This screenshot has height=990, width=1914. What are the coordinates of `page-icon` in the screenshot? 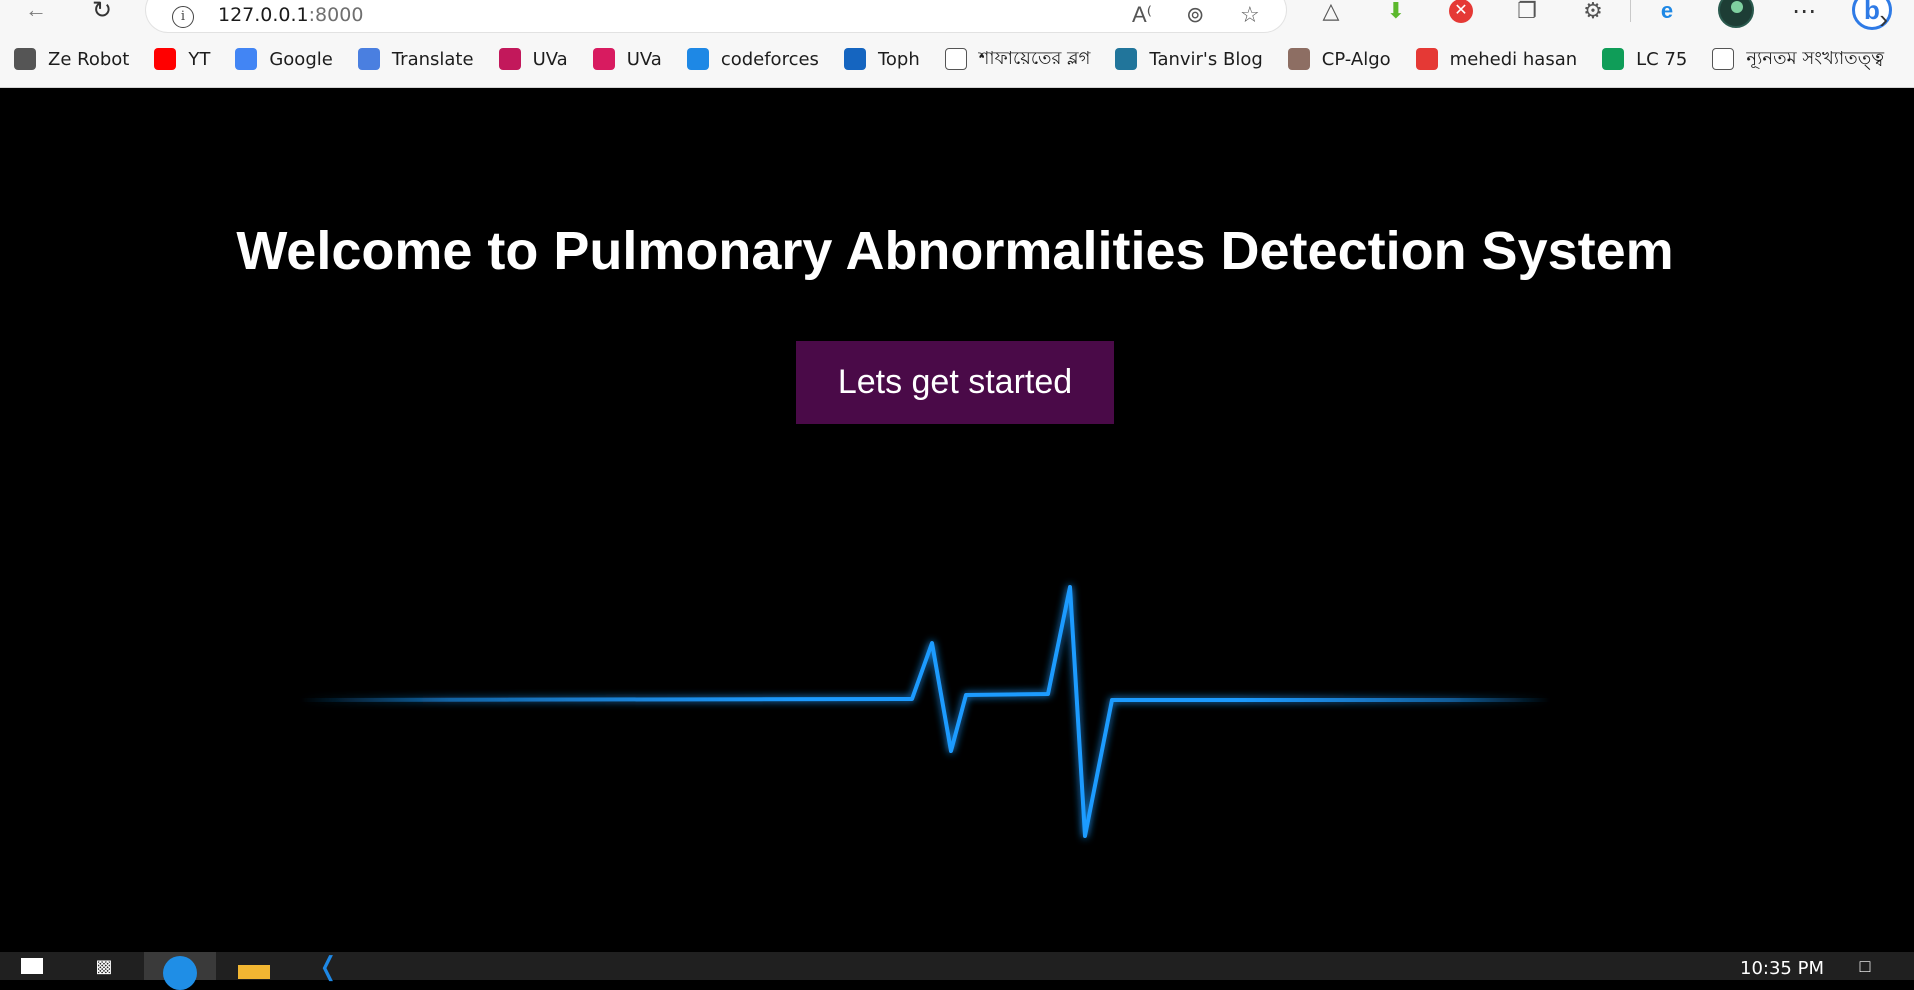 It's located at (955, 59).